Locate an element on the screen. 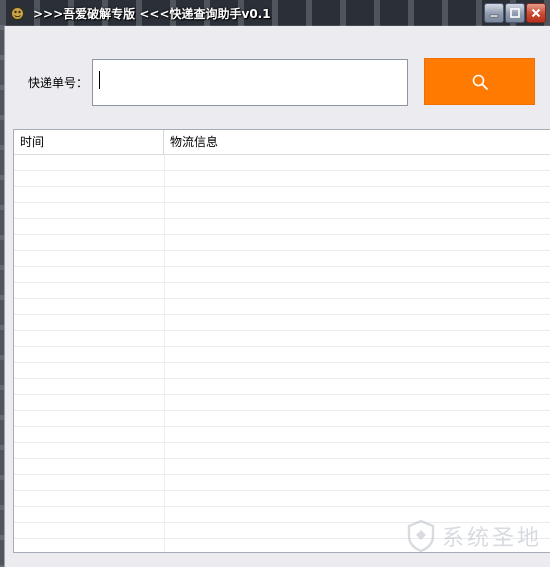 The height and width of the screenshot is (567, 550). text-caret is located at coordinates (99, 80).